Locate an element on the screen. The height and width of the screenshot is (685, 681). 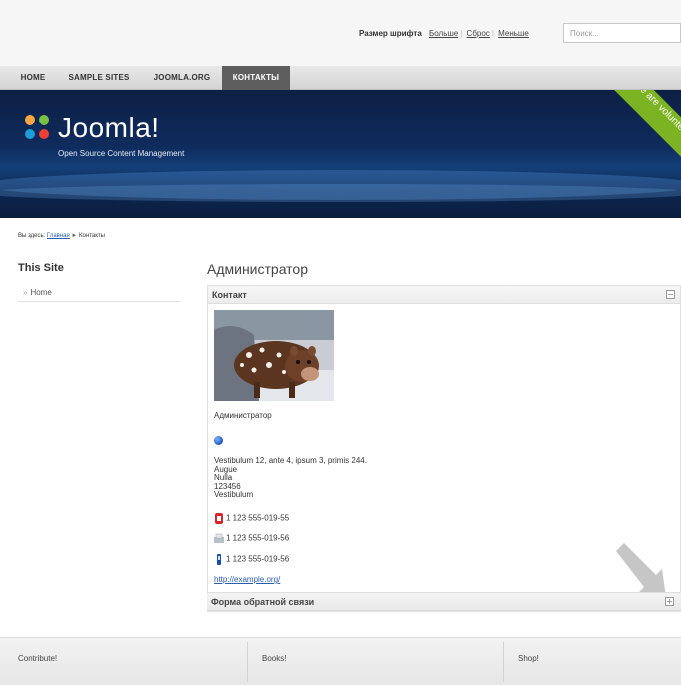
footer-contribute: Contribute! is located at coordinates (37, 661).